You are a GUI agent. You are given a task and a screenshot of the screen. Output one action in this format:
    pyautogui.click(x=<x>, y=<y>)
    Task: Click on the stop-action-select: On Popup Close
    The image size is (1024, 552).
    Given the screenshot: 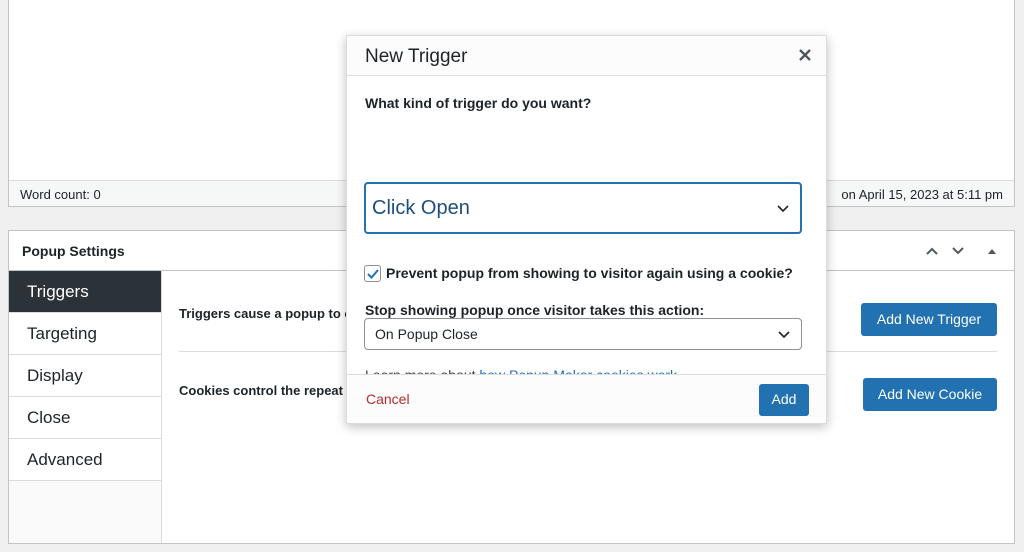 What is the action you would take?
    pyautogui.click(x=583, y=334)
    